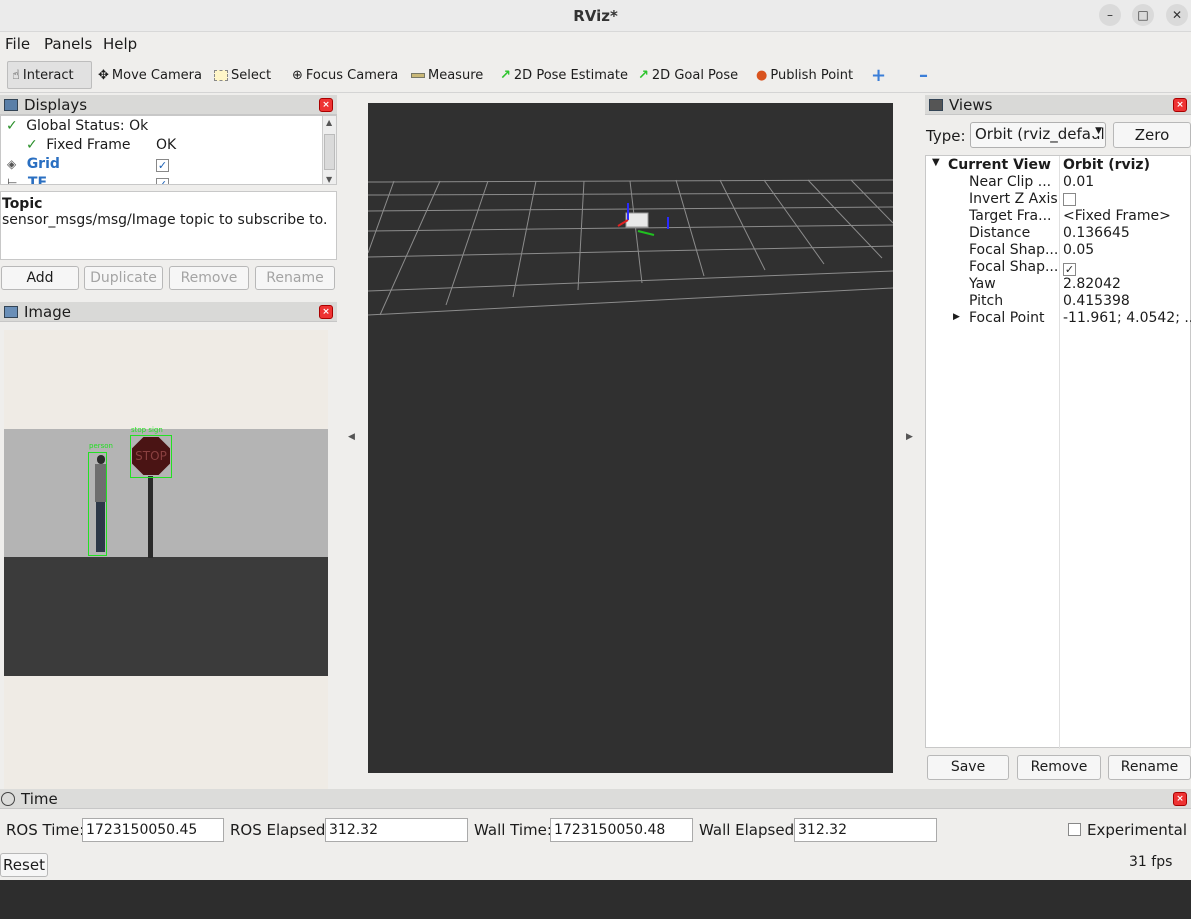 The height and width of the screenshot is (919, 1191). I want to click on focus-camera-tool: ⊕ Focus Camera, so click(345, 75).